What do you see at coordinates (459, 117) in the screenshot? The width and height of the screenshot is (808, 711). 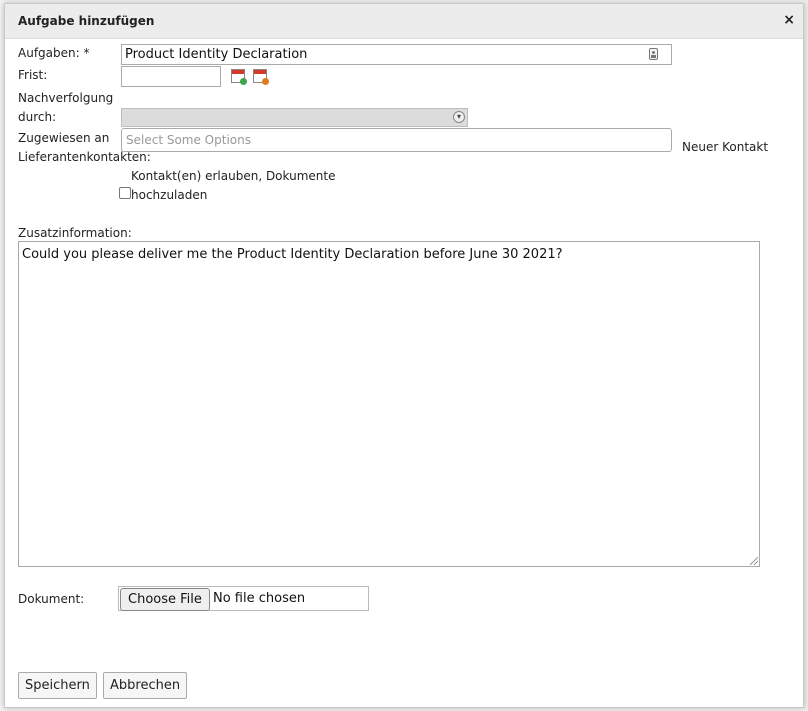 I see `chevron-down-icon: ▾` at bounding box center [459, 117].